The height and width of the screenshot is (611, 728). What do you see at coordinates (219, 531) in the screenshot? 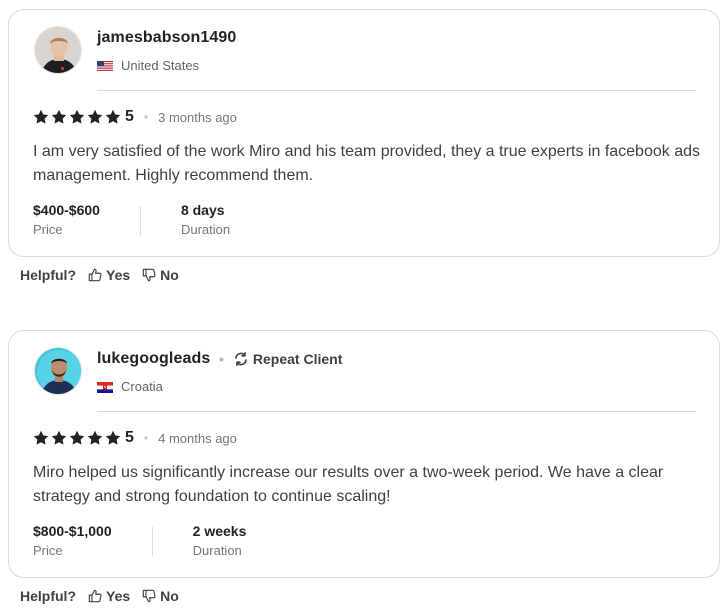
I see `duration-value: 2 weeks` at bounding box center [219, 531].